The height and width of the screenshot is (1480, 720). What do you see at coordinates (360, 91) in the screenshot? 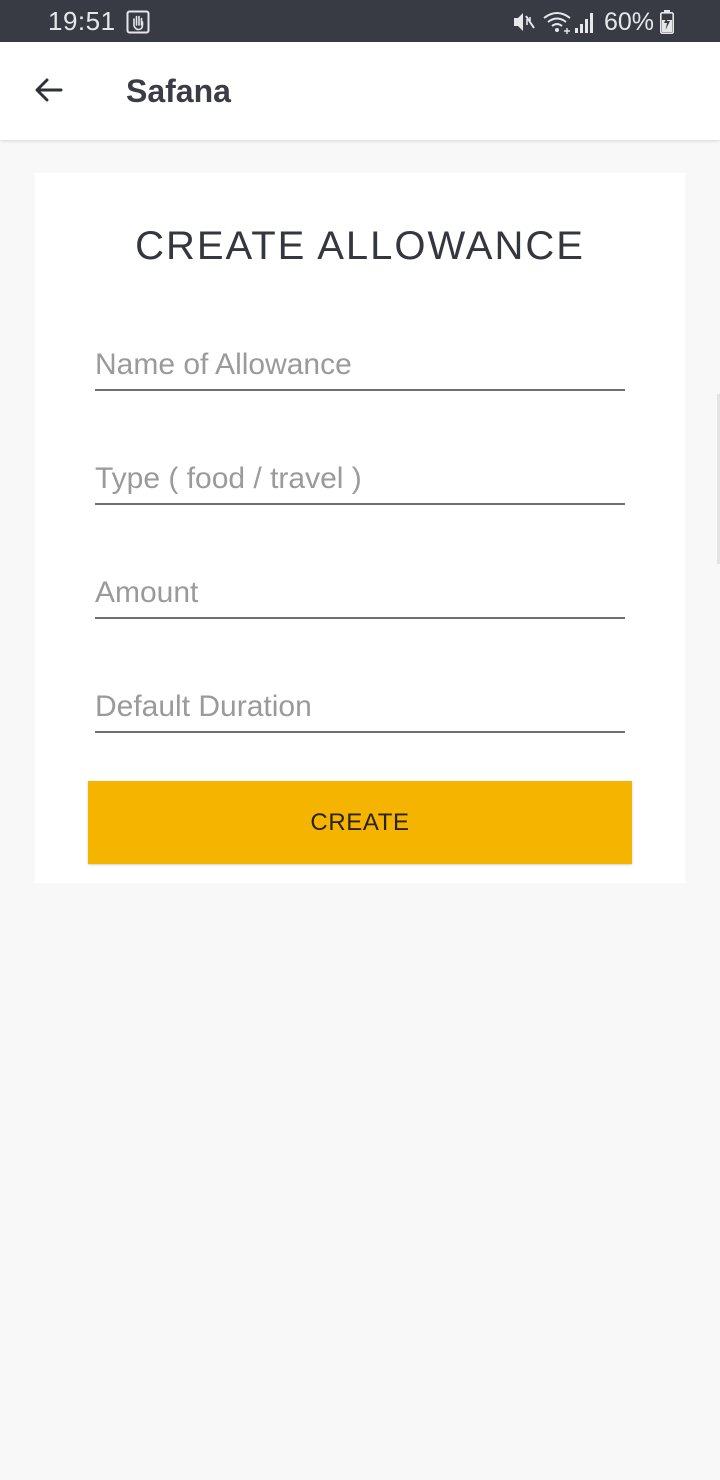
I see `app-bar: Safana` at bounding box center [360, 91].